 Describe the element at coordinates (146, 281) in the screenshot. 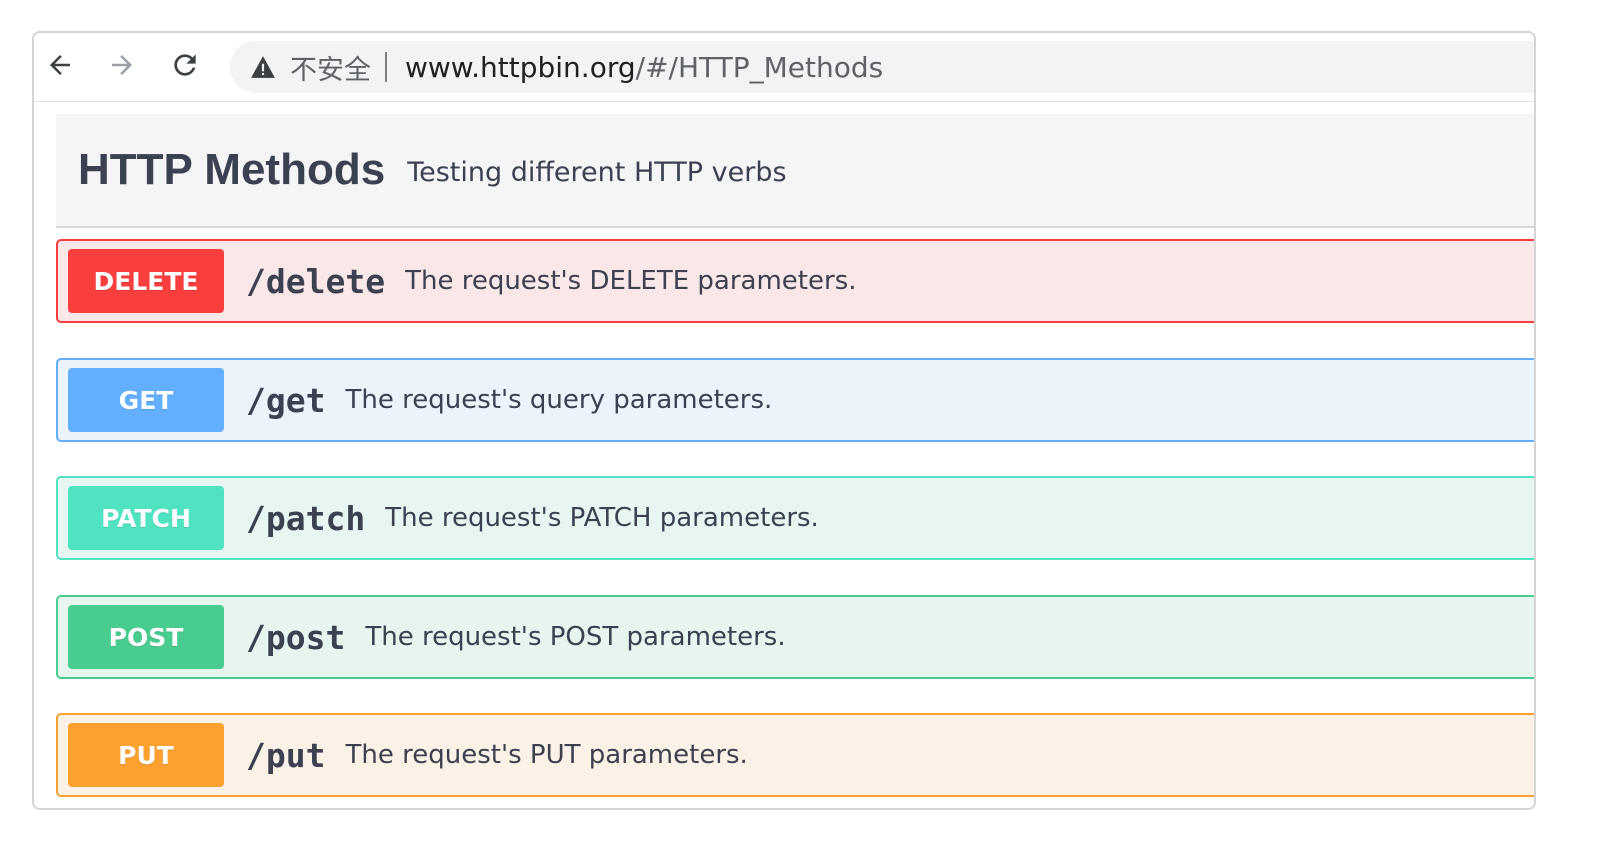

I see `method-badge-delete: DELETE` at that location.